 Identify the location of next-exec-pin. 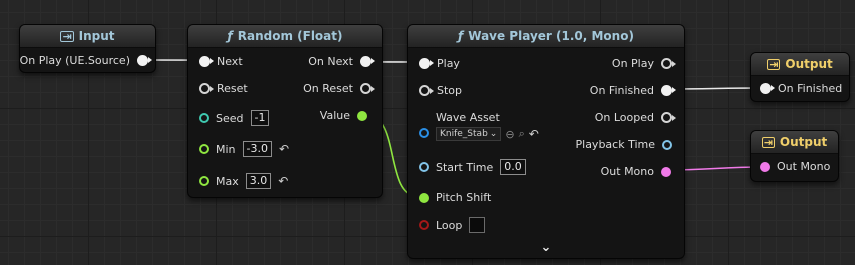
(206, 61).